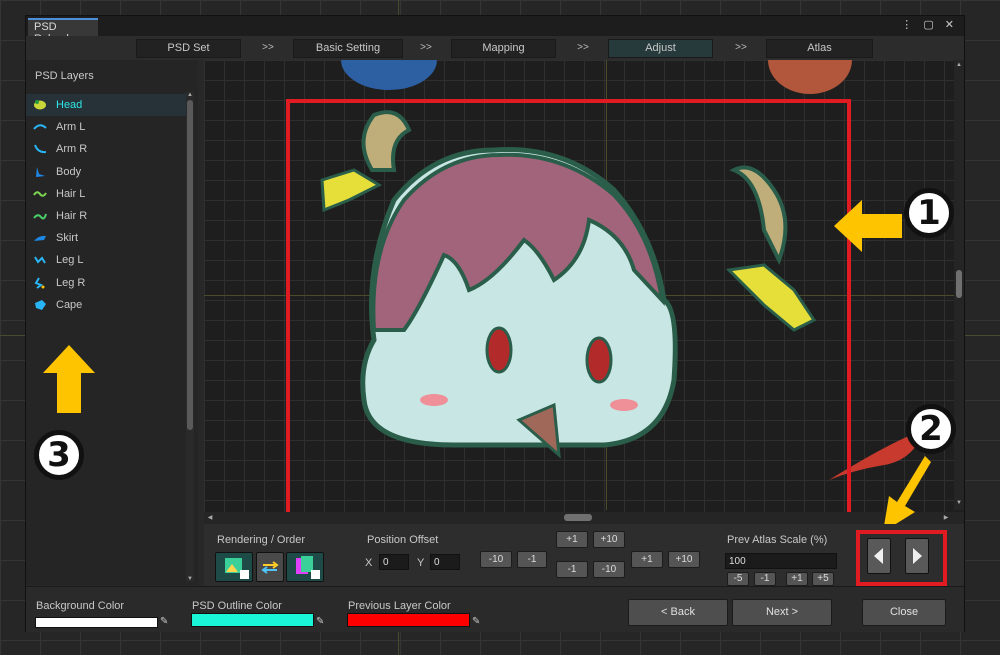 The image size is (1000, 655). I want to click on layer-item-leg-r: Leg R, so click(106, 283).